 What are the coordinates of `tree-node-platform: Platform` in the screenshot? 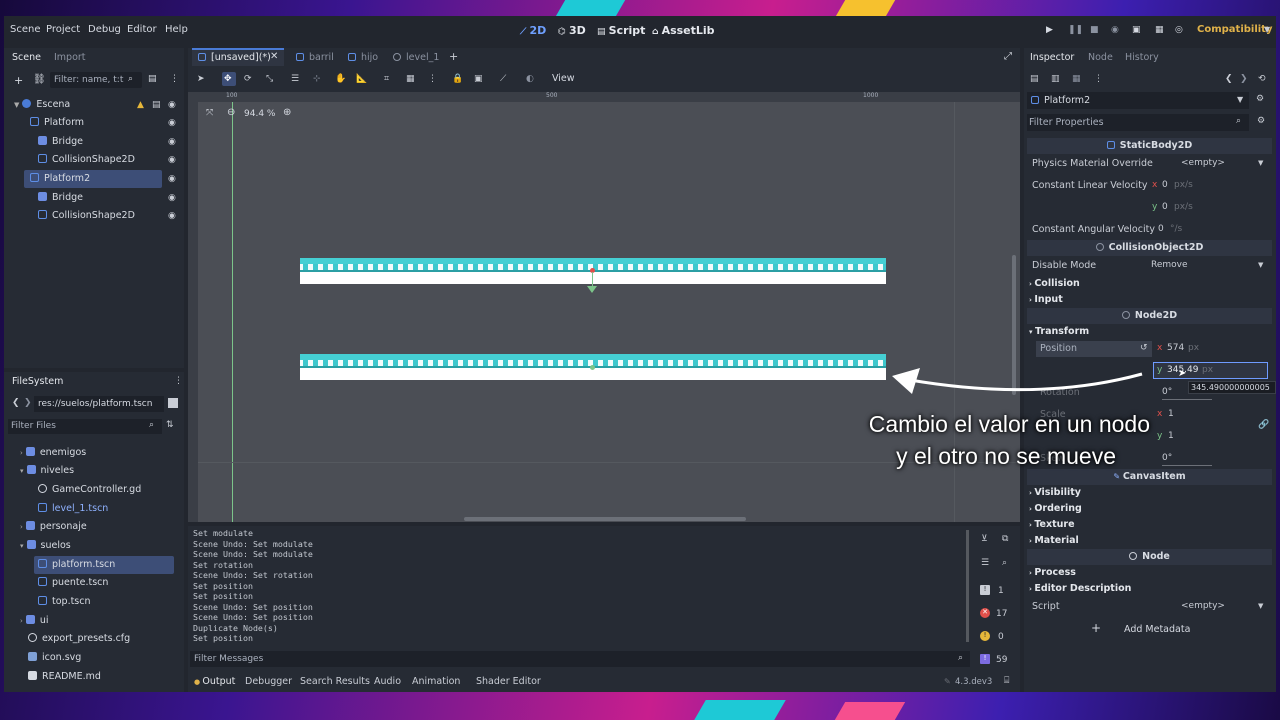 It's located at (57, 123).